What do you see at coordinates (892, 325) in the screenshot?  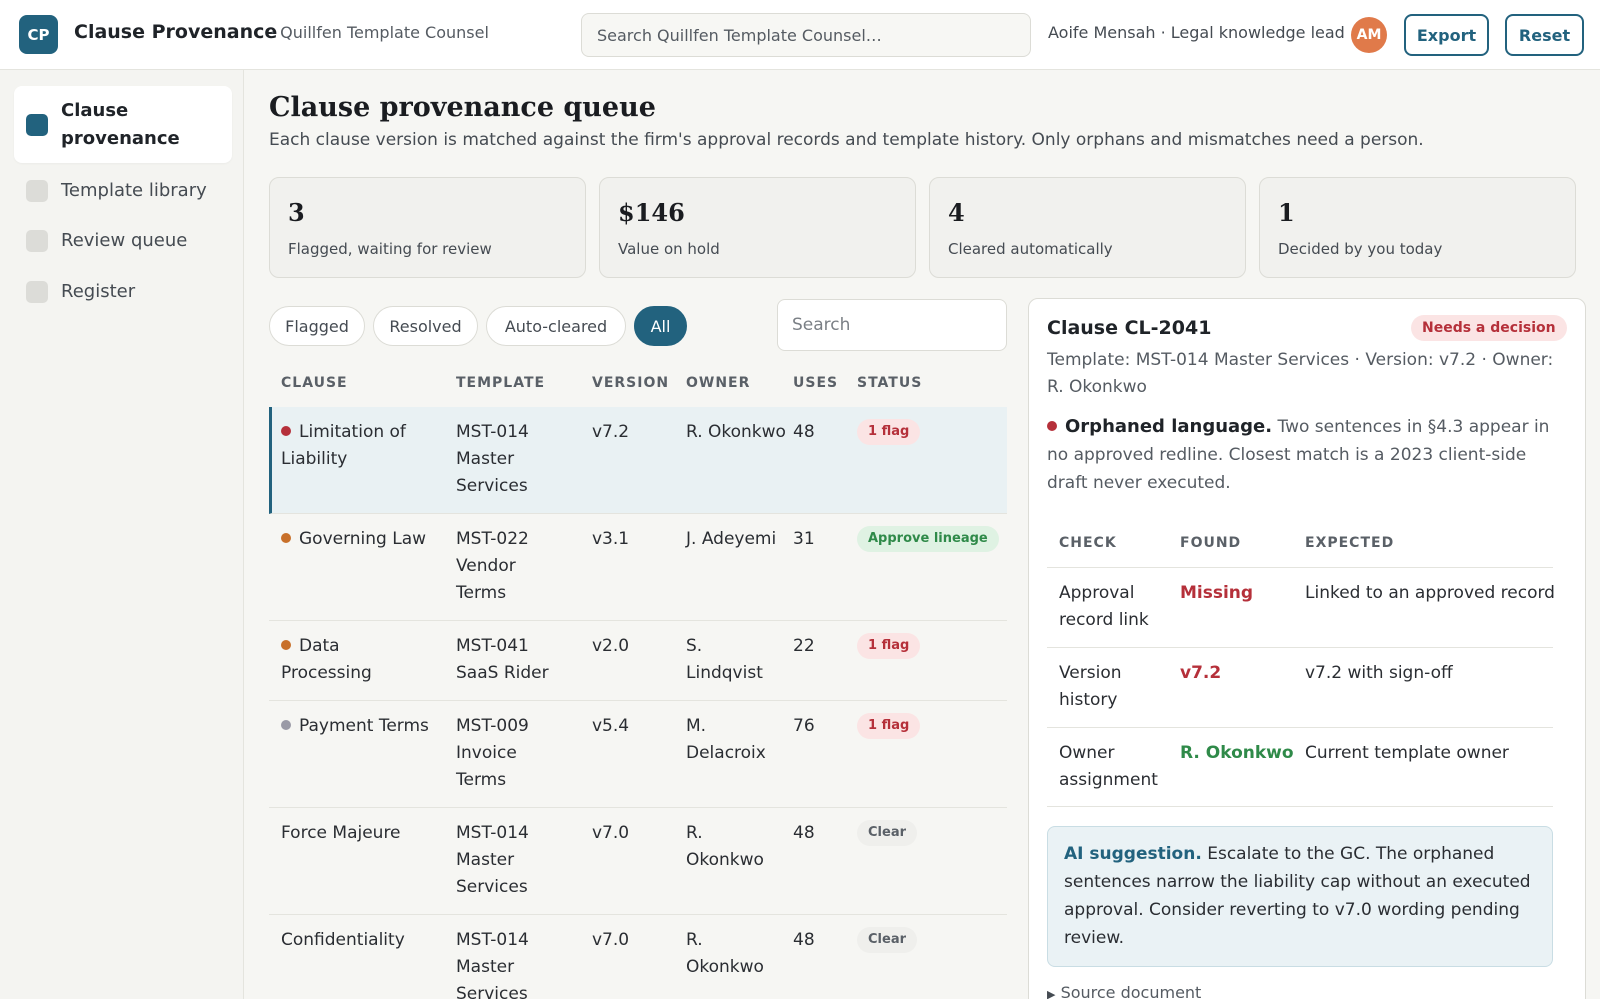 I see `table-search-input` at bounding box center [892, 325].